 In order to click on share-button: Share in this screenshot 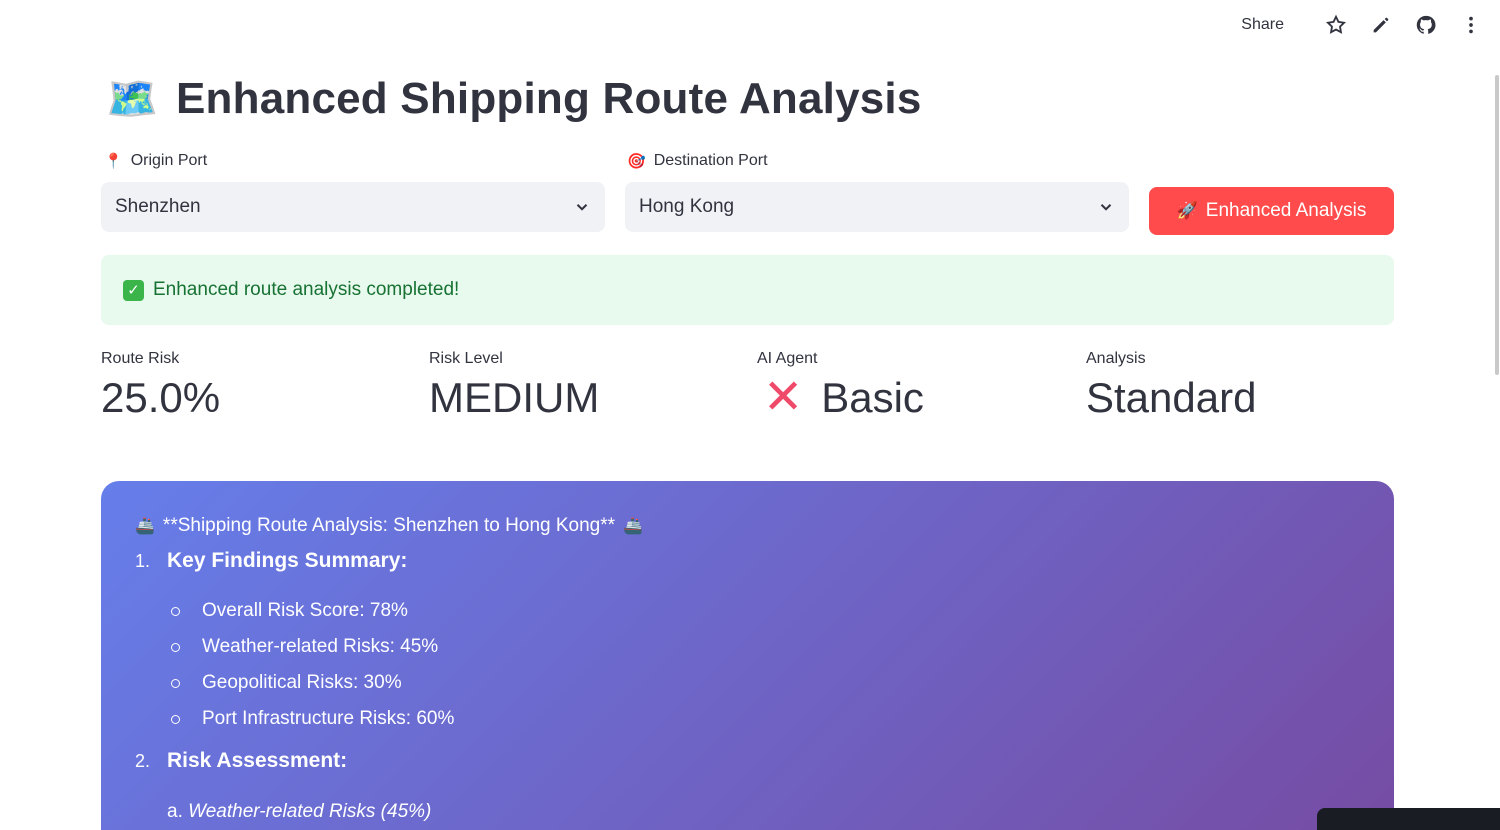, I will do `click(1262, 25)`.